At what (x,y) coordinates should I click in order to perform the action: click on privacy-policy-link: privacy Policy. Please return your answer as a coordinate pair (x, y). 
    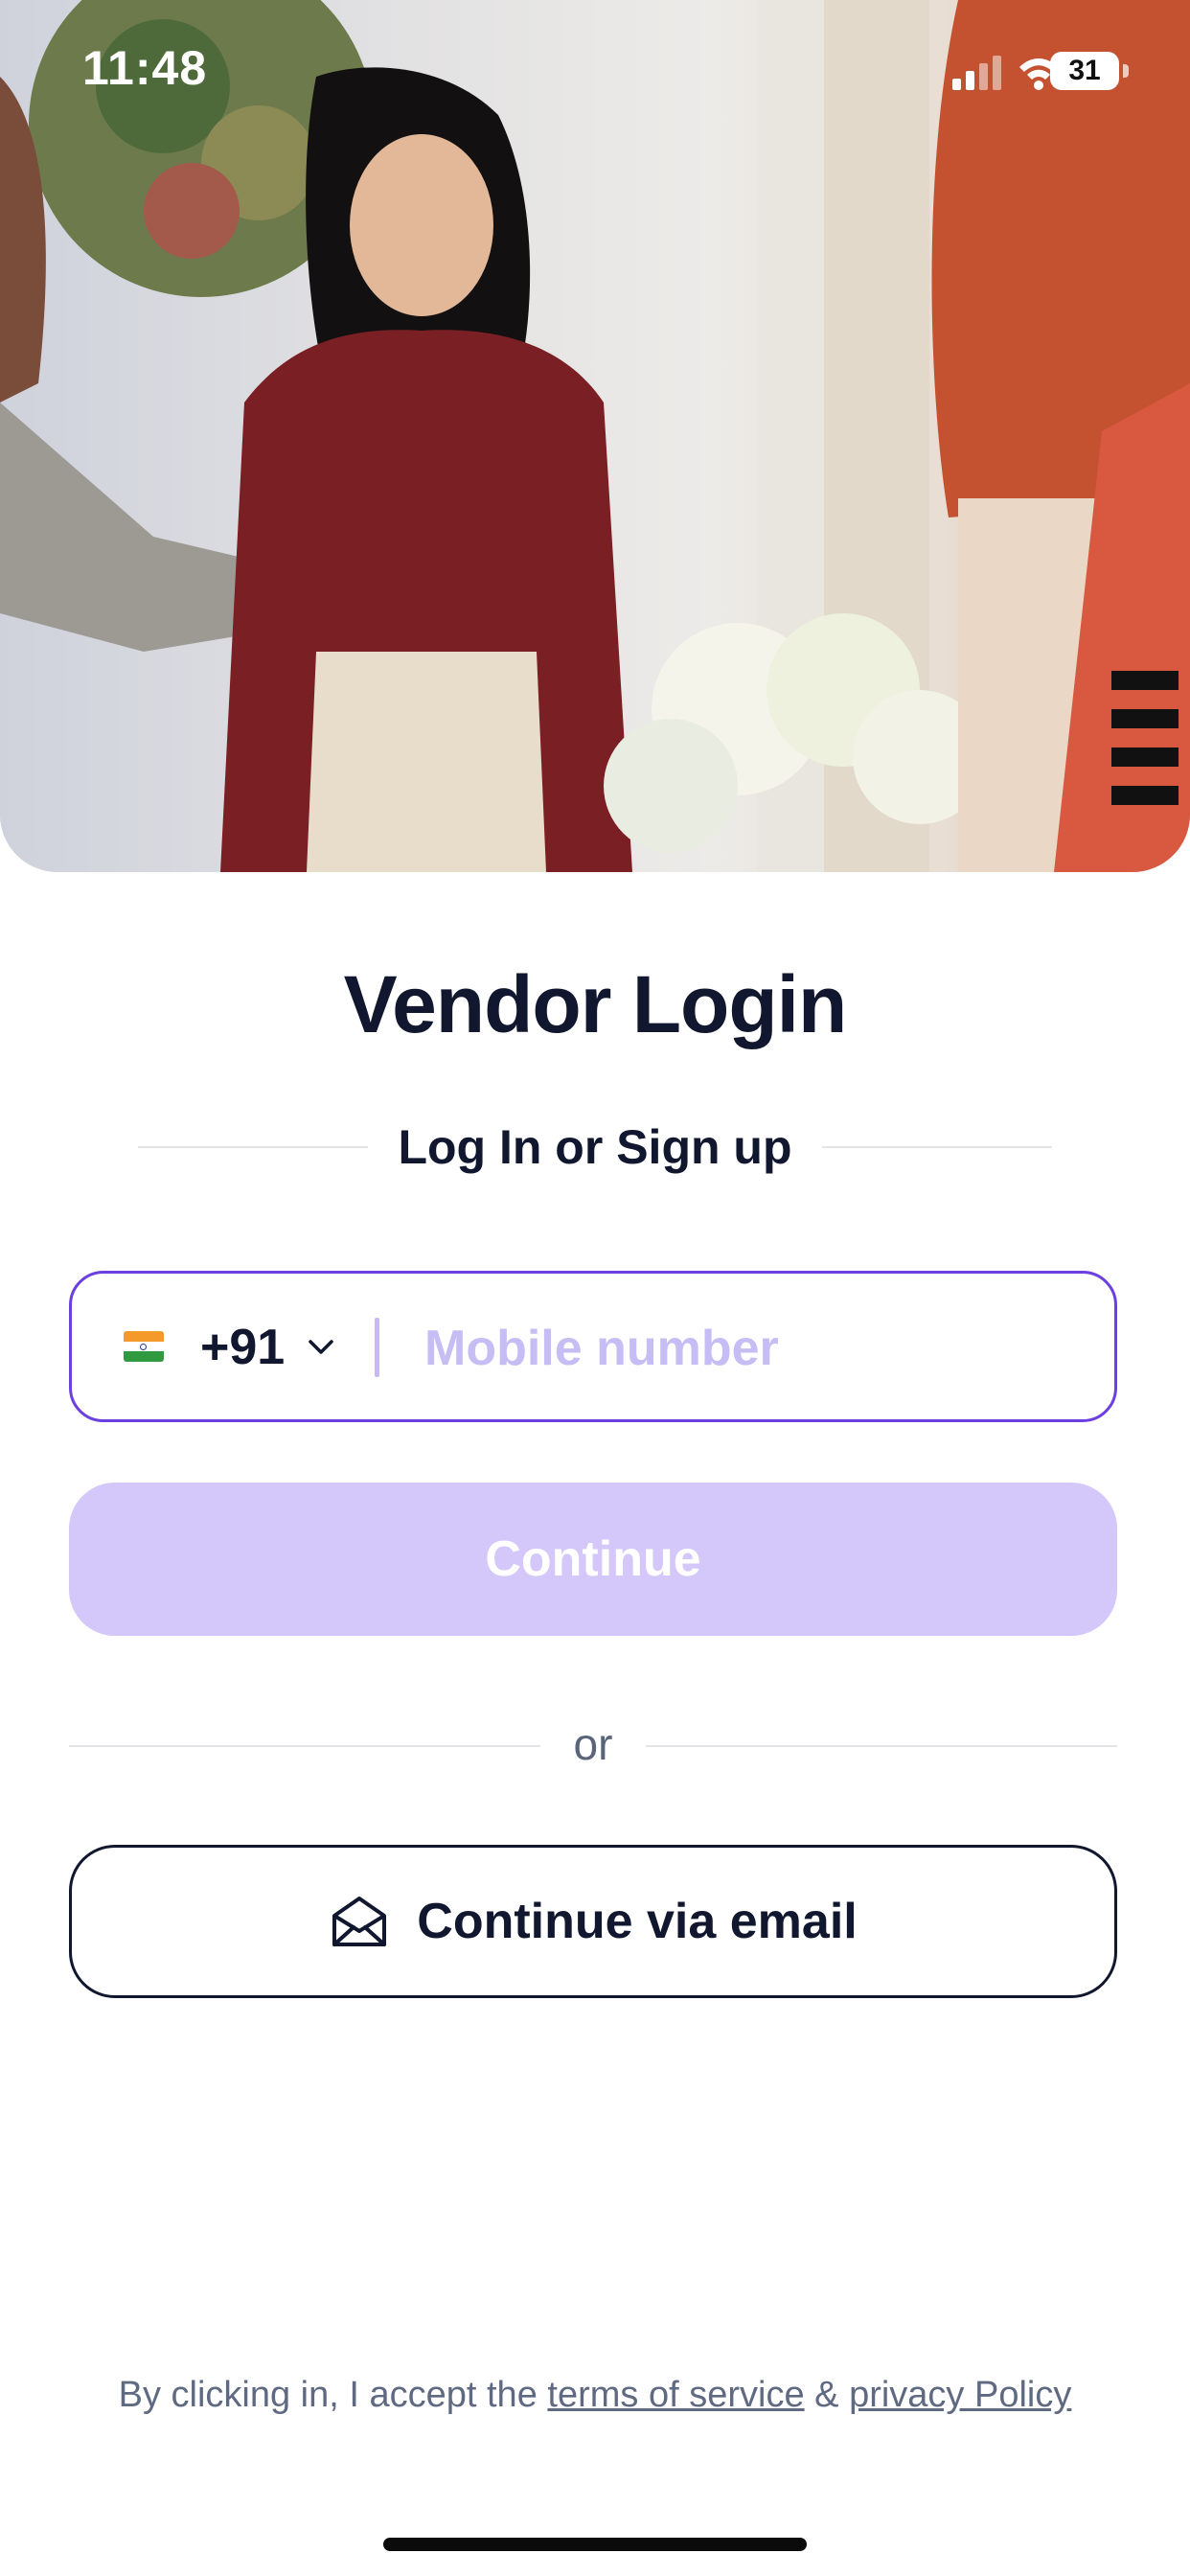
    Looking at the image, I should click on (960, 2395).